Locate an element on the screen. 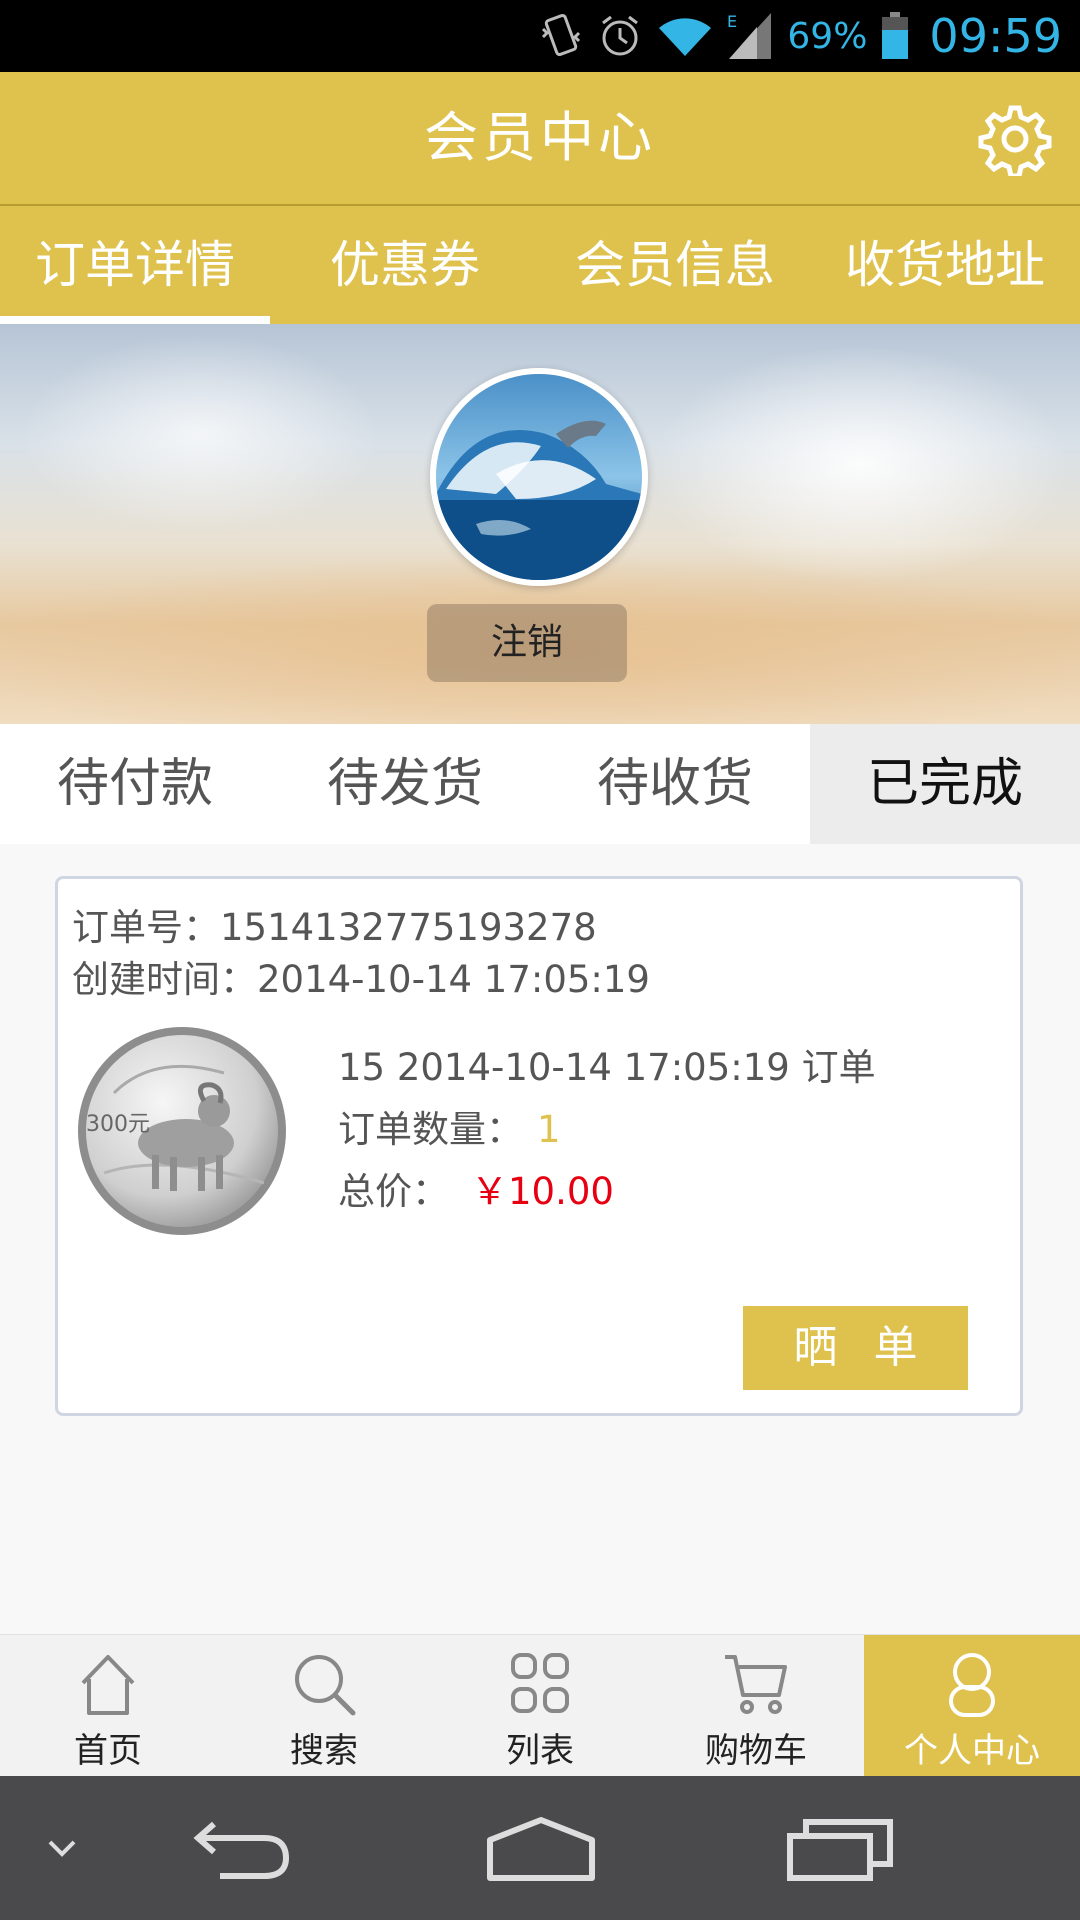 The height and width of the screenshot is (1920, 1080). product-image: 300元 is located at coordinates (182, 1131).